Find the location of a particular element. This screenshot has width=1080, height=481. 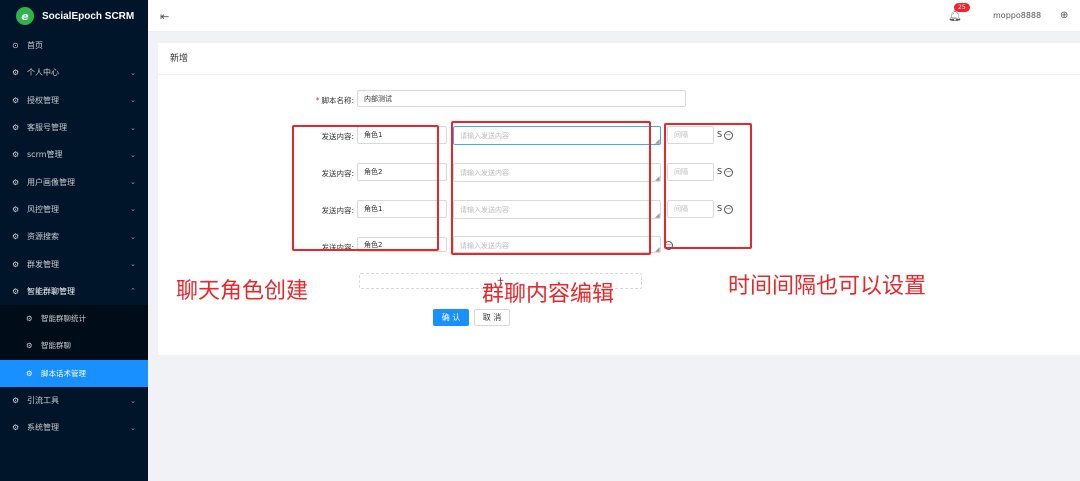

script-name-label: * 脚本名称: is located at coordinates (314, 100).